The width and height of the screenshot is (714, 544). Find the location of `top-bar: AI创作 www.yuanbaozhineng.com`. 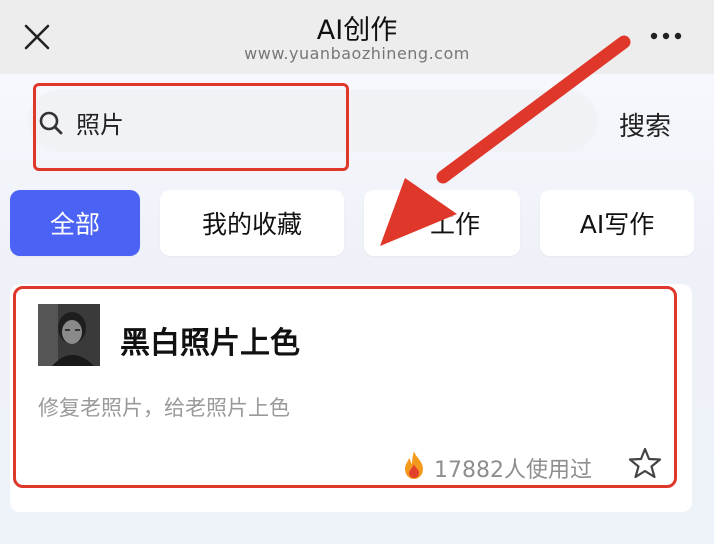

top-bar: AI创作 www.yuanbaozhineng.com is located at coordinates (357, 37).